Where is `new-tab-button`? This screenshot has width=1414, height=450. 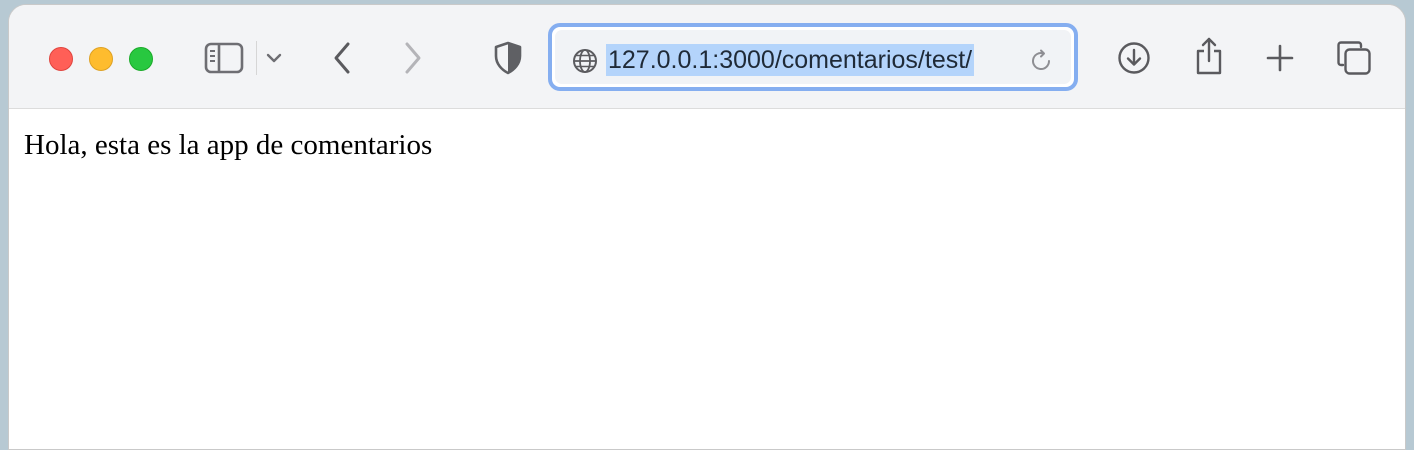 new-tab-button is located at coordinates (1280, 58).